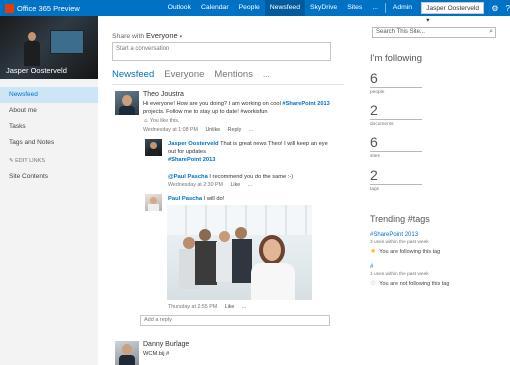 This screenshot has height=365, width=510. I want to click on post2-author: Danny Burlage, so click(166, 344).